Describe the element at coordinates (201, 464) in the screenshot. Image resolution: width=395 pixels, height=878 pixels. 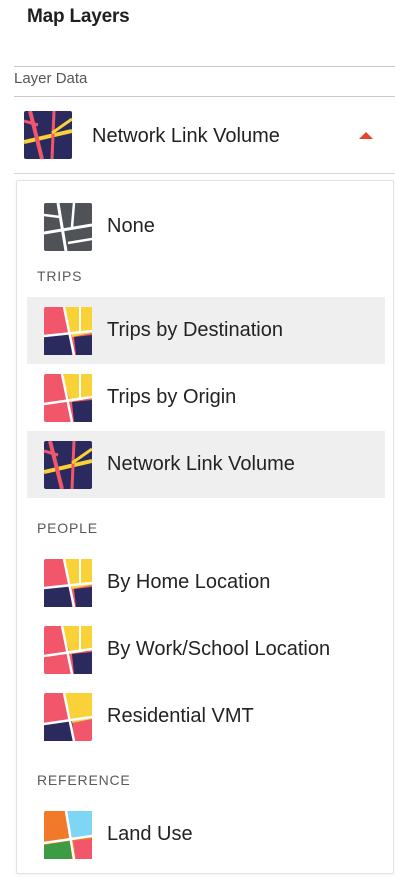
I see `menu-item-label: Network Link Volume` at that location.